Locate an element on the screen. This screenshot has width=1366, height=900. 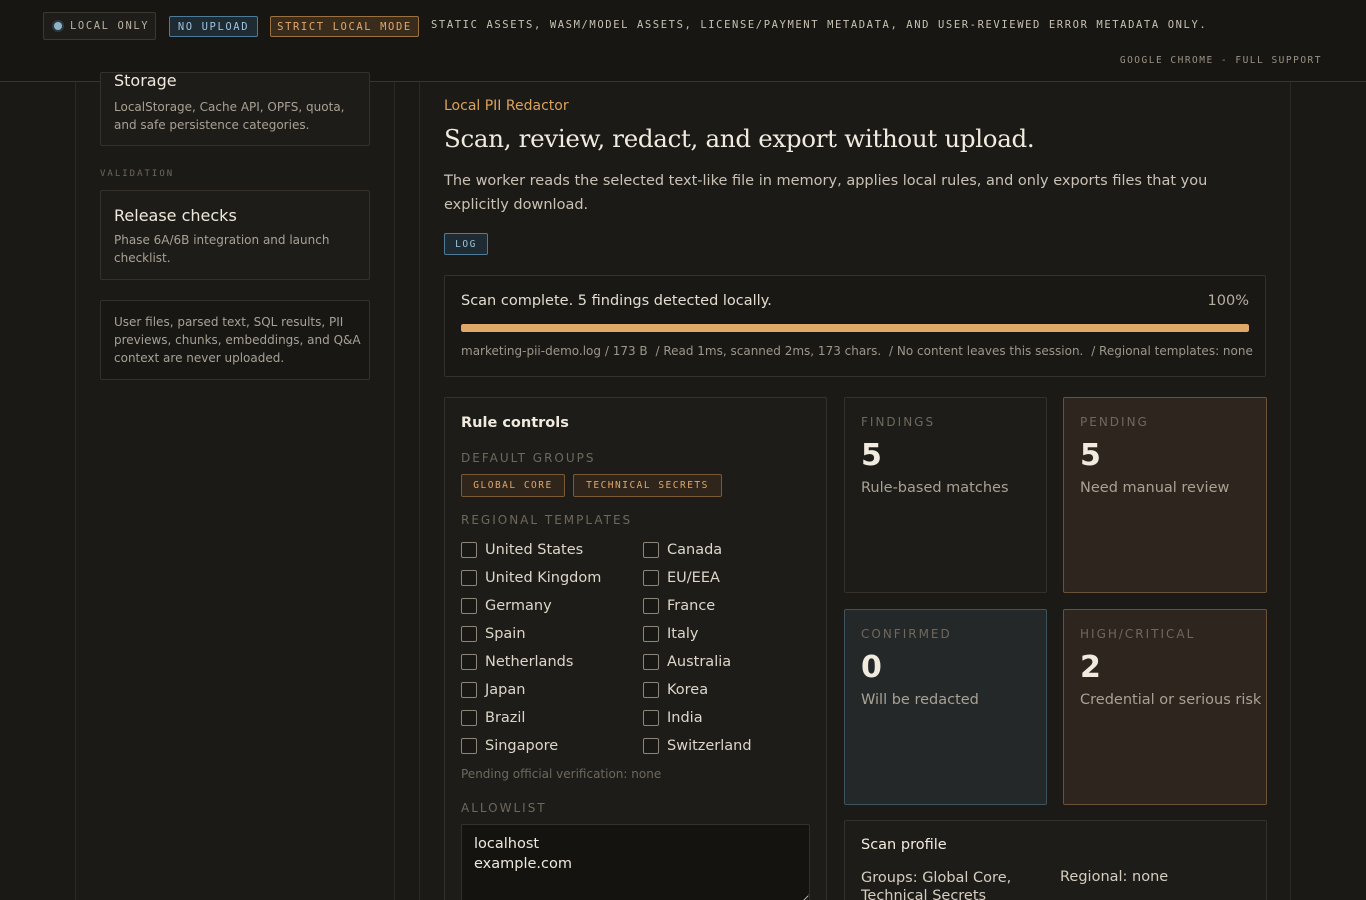
region-checkbox-eu-eea: EU/EEA is located at coordinates (681, 578).